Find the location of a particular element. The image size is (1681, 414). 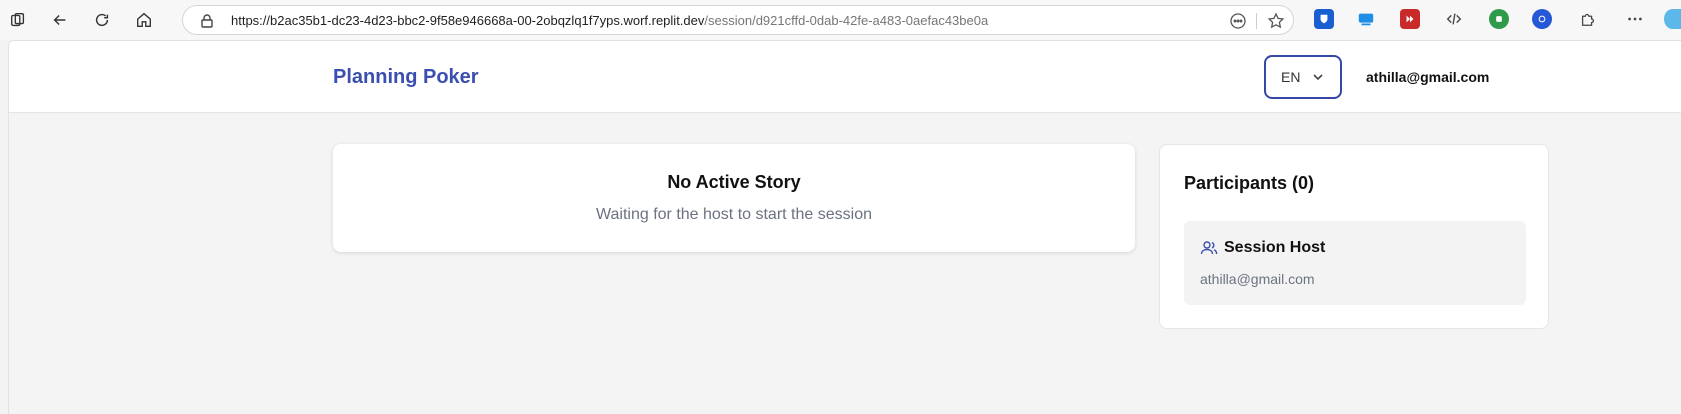

tab-actions-icon is located at coordinates (18, 20).